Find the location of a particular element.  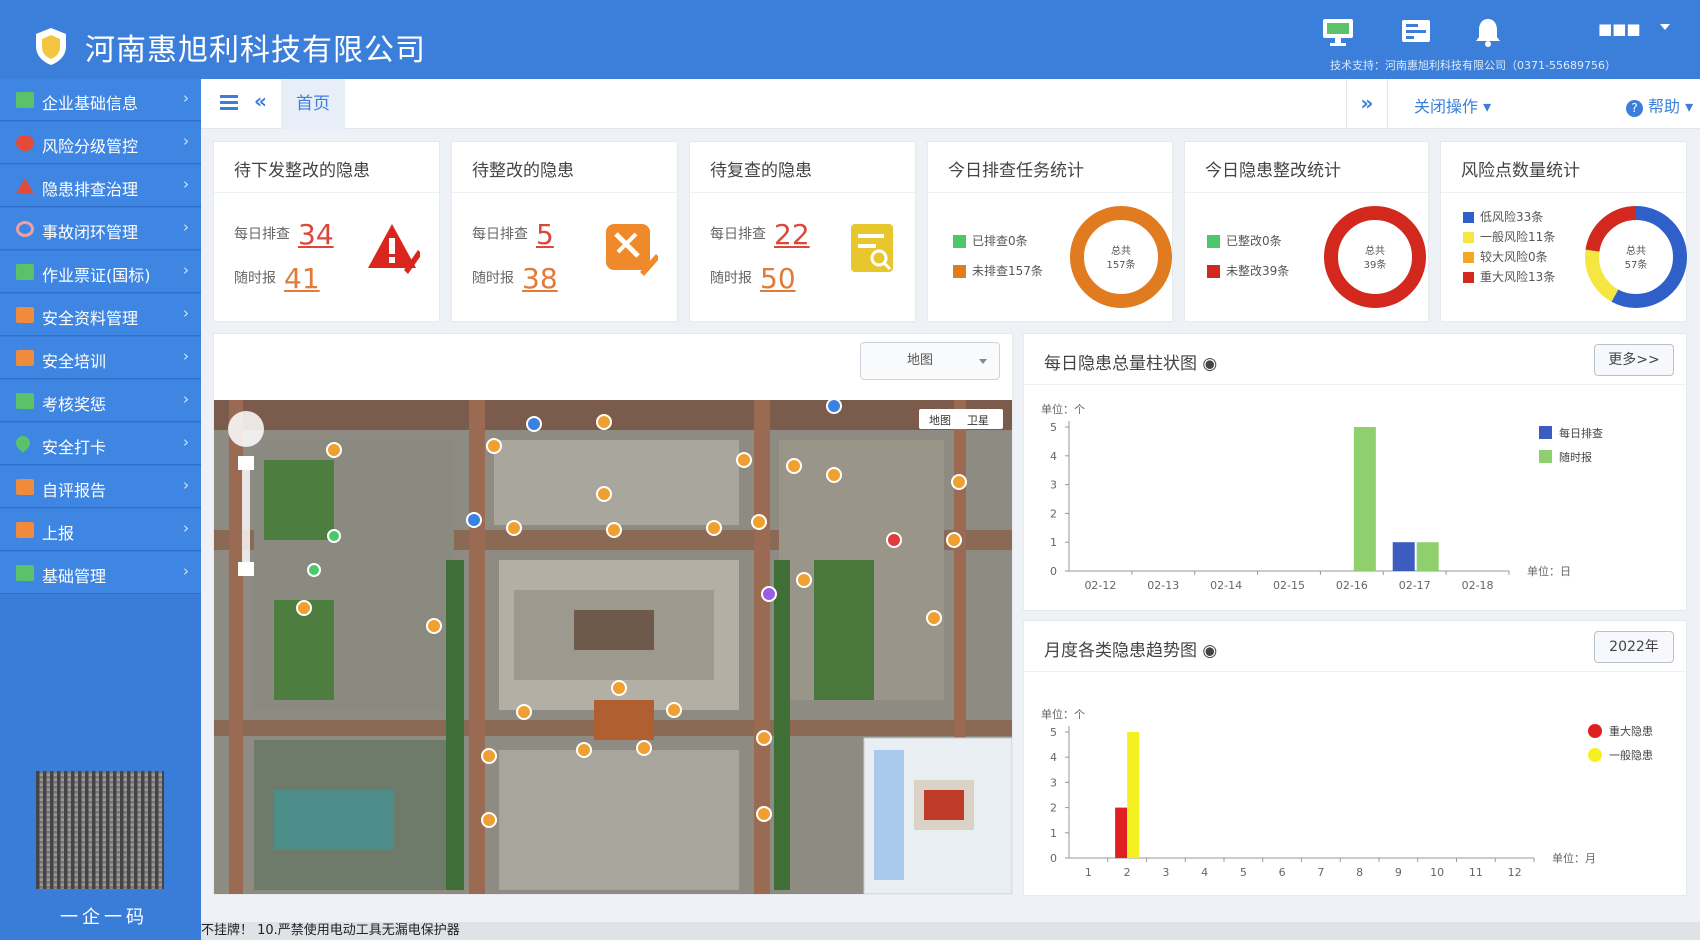

legend-swatch is located at coordinates (1545, 456).